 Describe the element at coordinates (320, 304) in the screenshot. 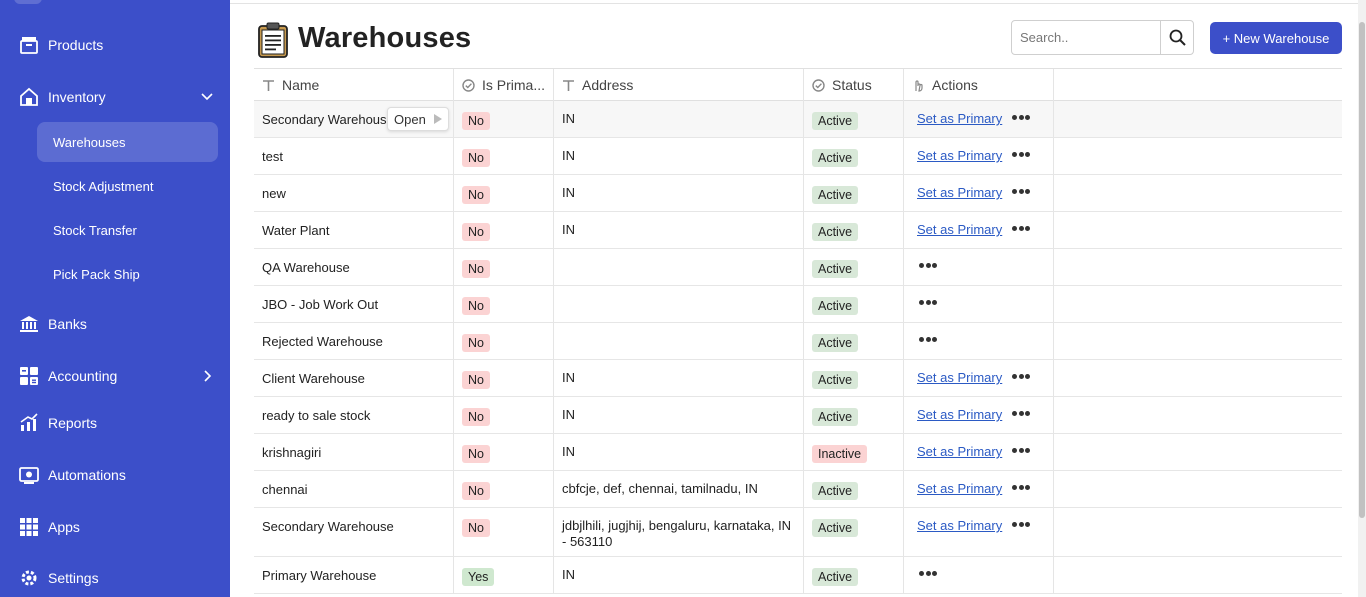

I see `warehouse-name: JBO - Job Work Out` at that location.